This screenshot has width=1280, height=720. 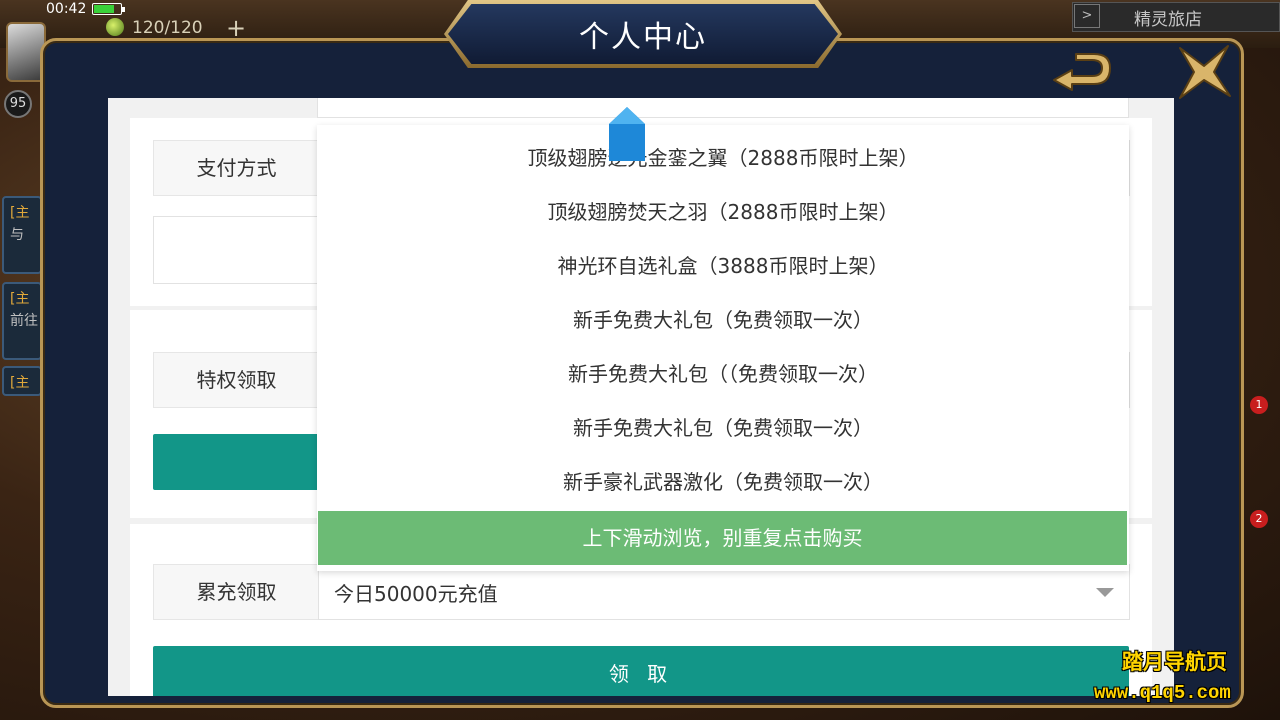 What do you see at coordinates (1174, 662) in the screenshot?
I see `watermark-name: 踏月导航页` at bounding box center [1174, 662].